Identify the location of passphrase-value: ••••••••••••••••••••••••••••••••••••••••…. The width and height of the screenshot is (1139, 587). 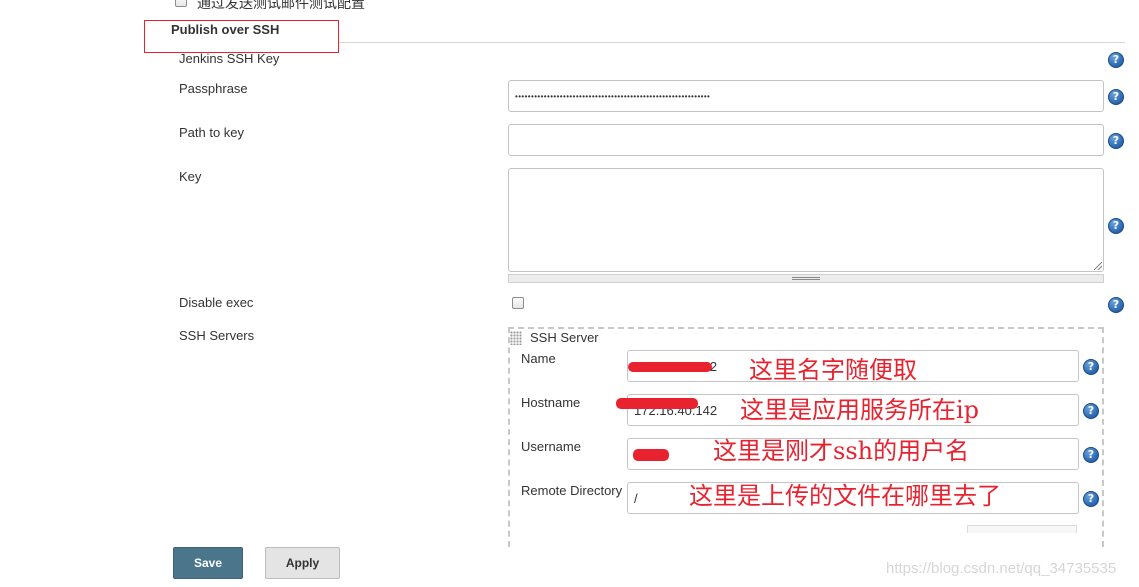
(613, 96).